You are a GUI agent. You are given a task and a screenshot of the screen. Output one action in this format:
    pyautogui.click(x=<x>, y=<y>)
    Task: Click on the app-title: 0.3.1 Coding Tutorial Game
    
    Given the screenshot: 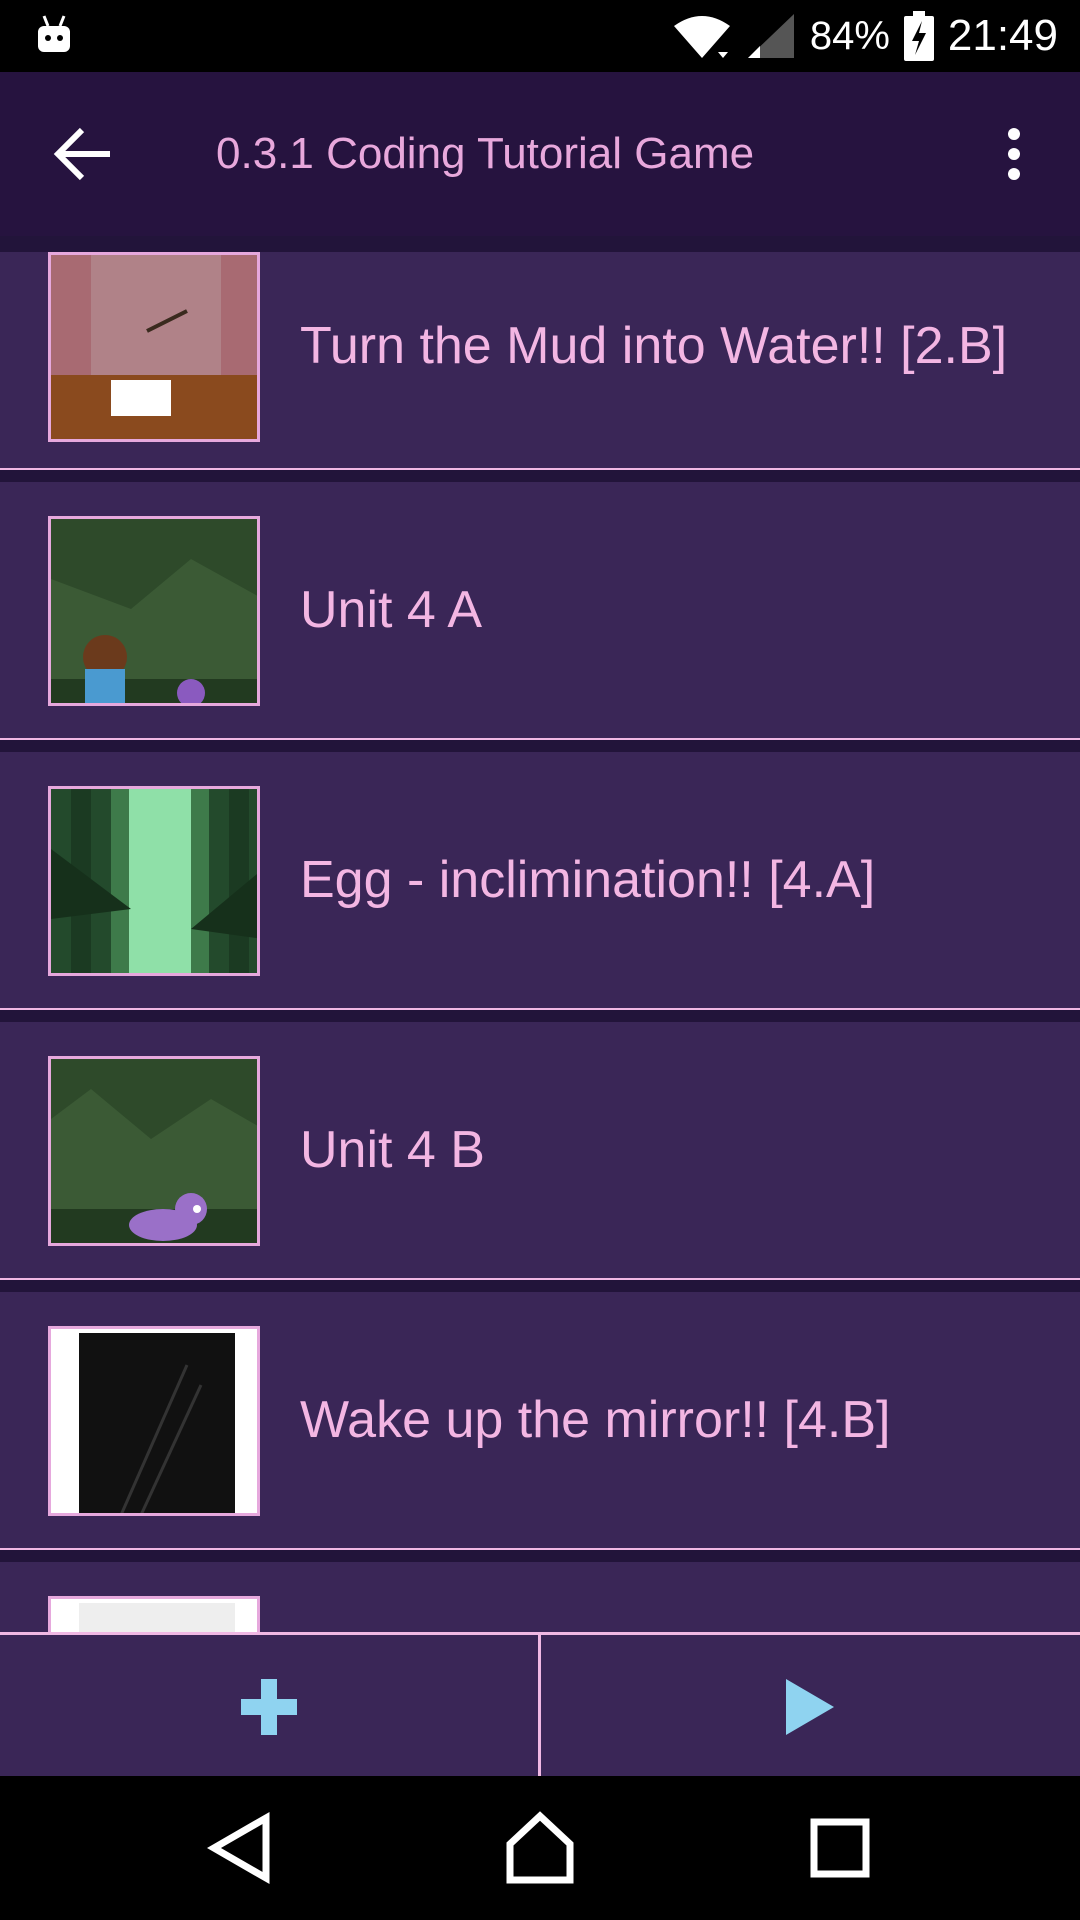 What is the action you would take?
    pyautogui.click(x=485, y=153)
    